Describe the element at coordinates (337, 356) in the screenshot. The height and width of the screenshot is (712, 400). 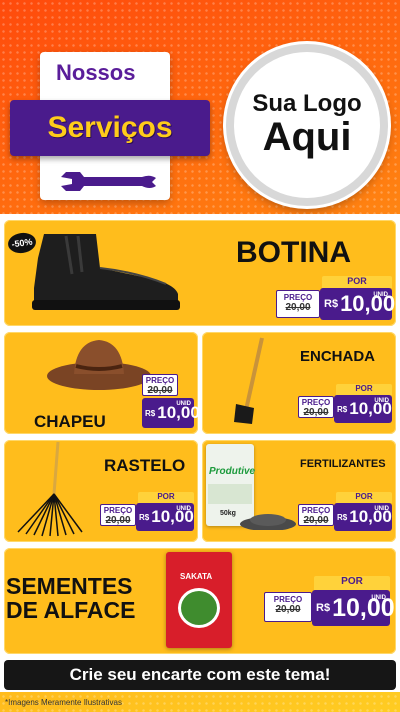
I see `product-title-enchada: ENCHADA` at that location.